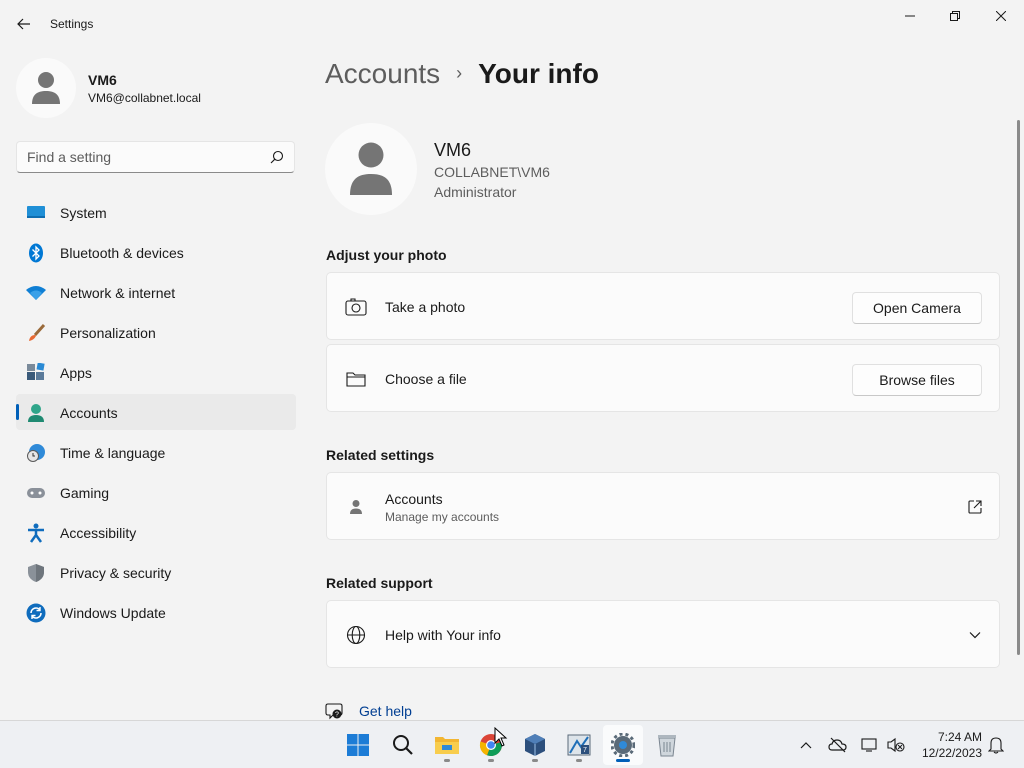 The image size is (1024, 768). I want to click on taskbar-file-explorer, so click(447, 745).